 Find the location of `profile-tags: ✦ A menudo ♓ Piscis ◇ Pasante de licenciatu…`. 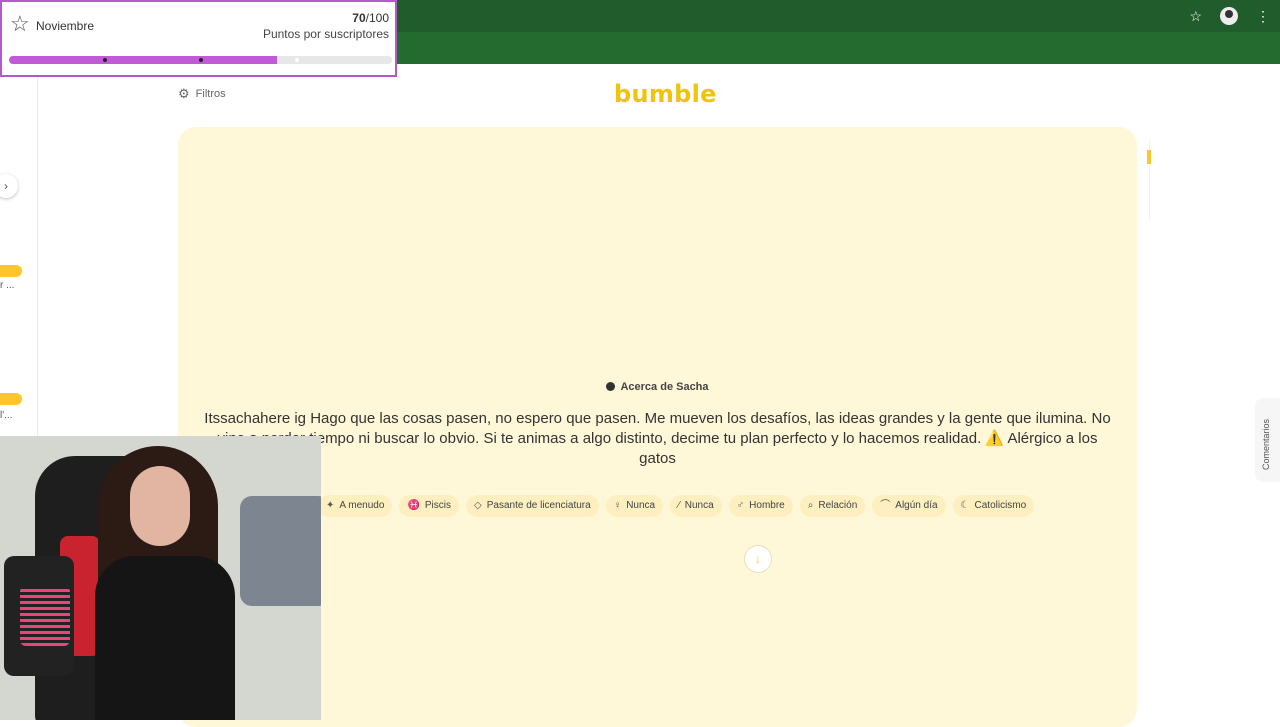

profile-tags: ✦ A menudo ♓ Piscis ◇ Pasante de licenciatu… is located at coordinates (676, 506).